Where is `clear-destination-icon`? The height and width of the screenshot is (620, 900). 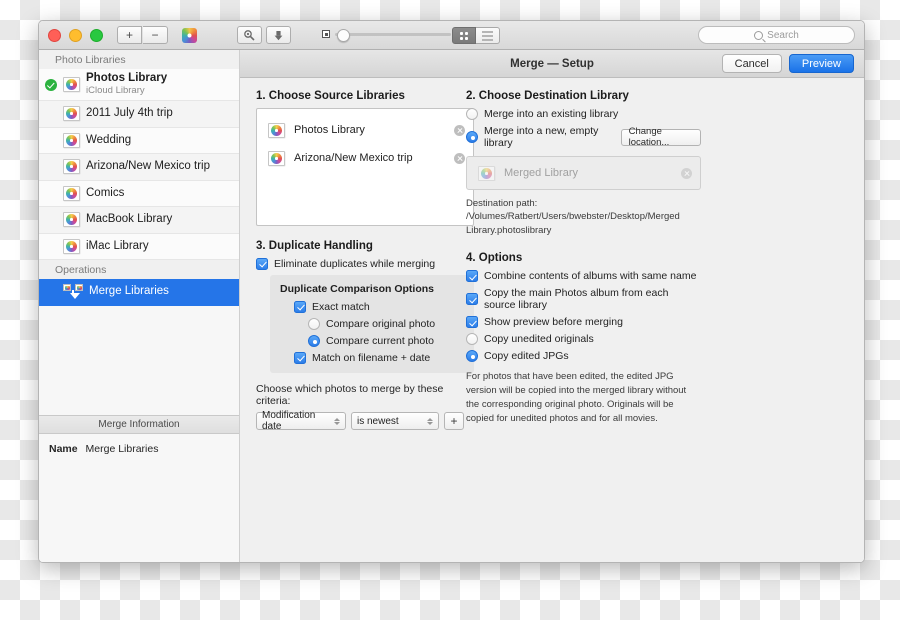 clear-destination-icon is located at coordinates (686, 173).